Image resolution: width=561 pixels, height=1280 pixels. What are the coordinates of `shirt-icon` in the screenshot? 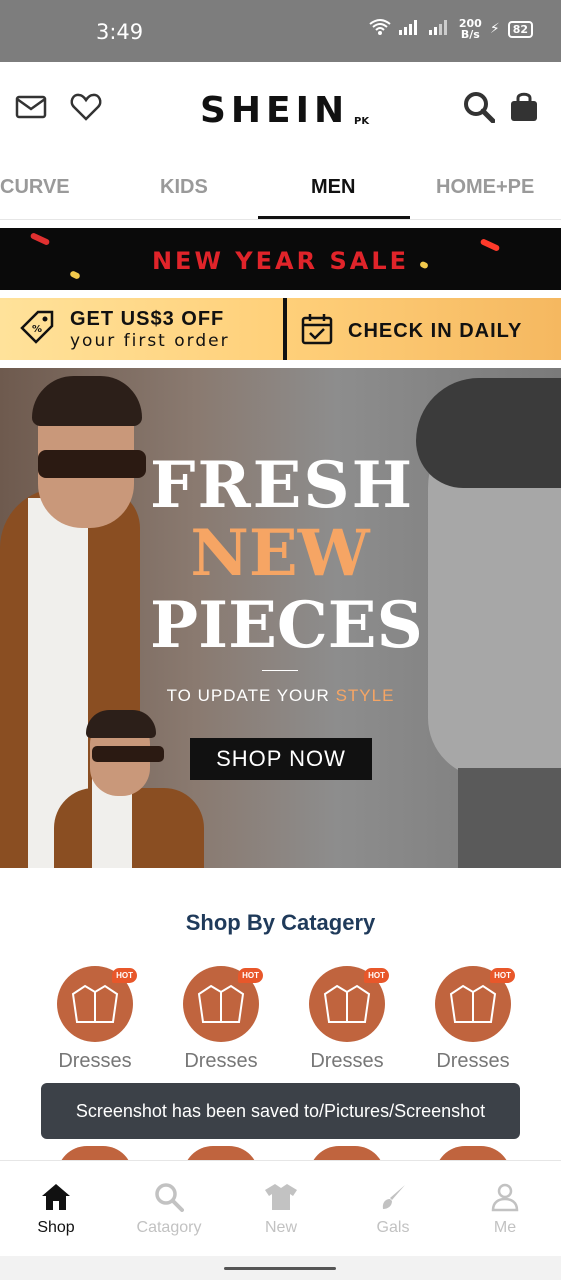 It's located at (281, 1197).